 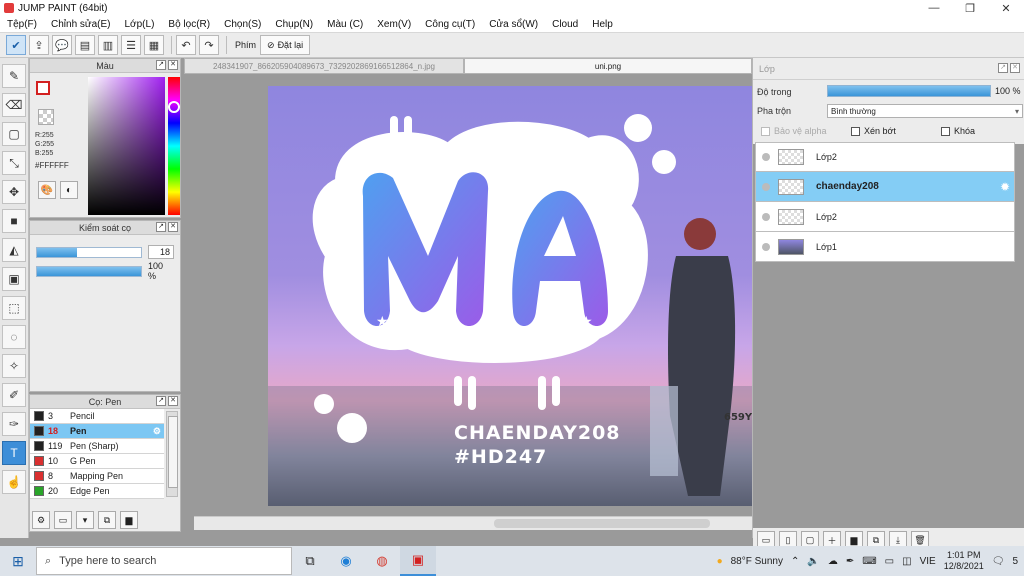 What do you see at coordinates (18, 561) in the screenshot?
I see `windows-start-icon: ⊞` at bounding box center [18, 561].